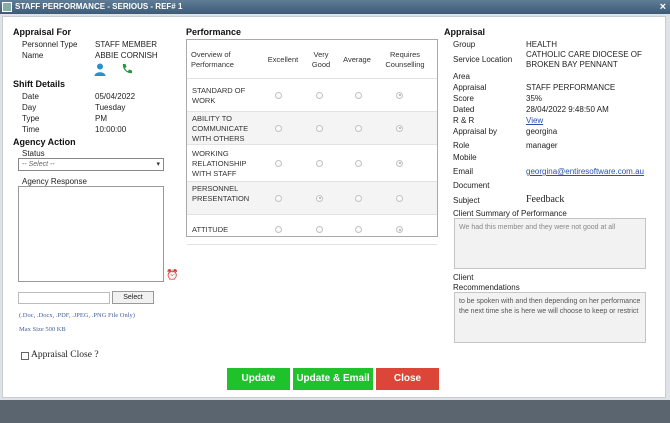  What do you see at coordinates (38, 164) in the screenshot?
I see `status-select-value: -- Select --` at bounding box center [38, 164].